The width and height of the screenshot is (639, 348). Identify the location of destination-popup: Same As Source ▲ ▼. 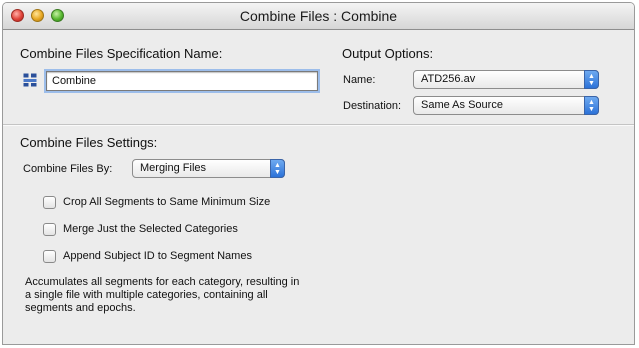
(506, 105).